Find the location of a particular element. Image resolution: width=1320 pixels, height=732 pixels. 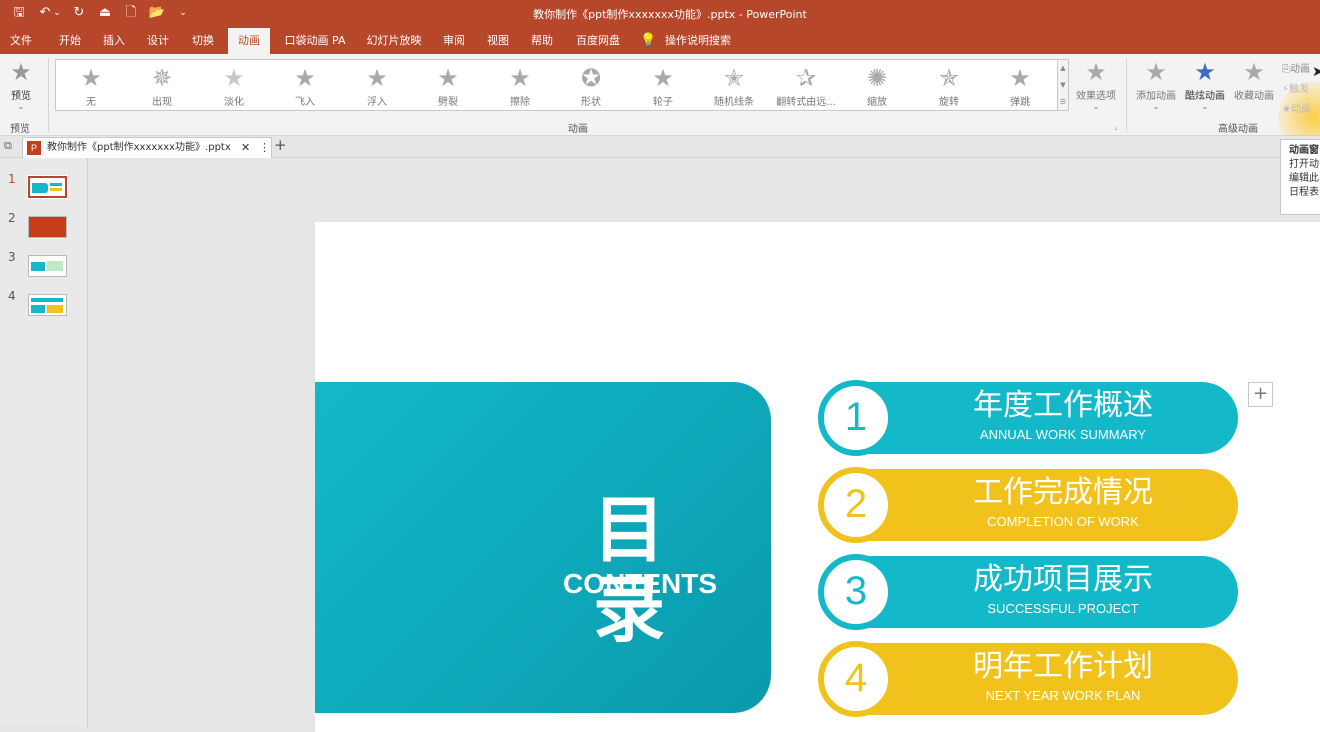

trigger-button: ⚡触发 is located at coordinates (1295, 87).